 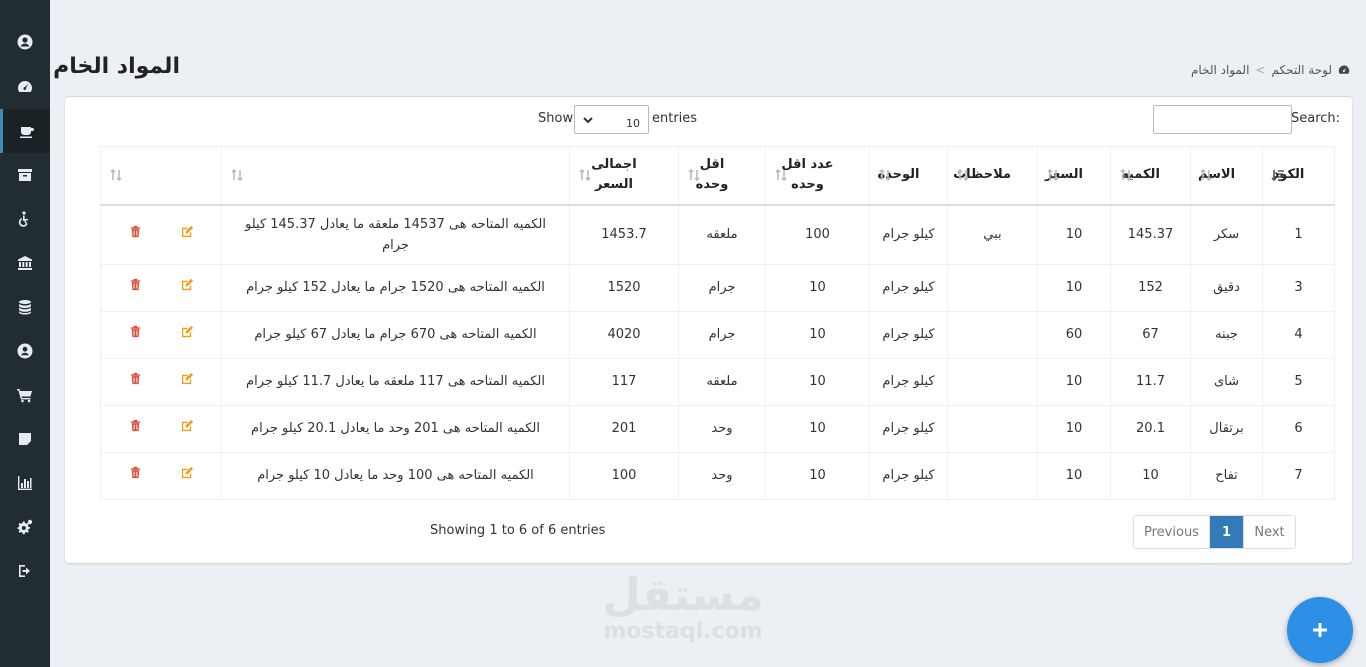 What do you see at coordinates (1298, 176) in the screenshot?
I see `column-header-code: الكود` at bounding box center [1298, 176].